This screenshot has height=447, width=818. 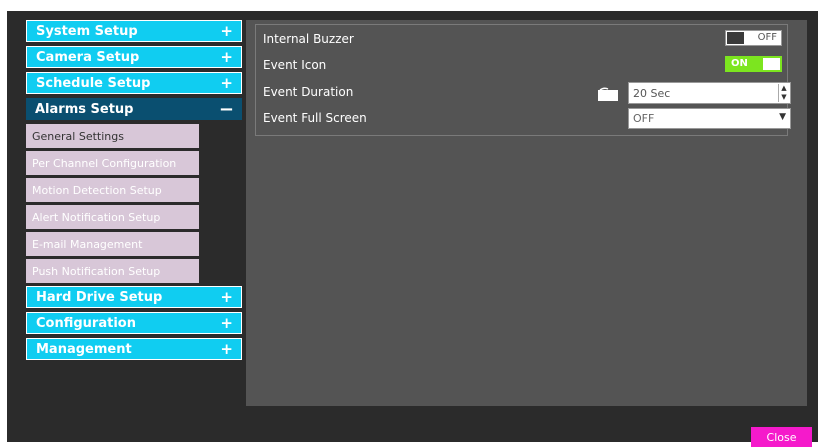 I want to click on chevron-down-icon: ▼, so click(x=782, y=117).